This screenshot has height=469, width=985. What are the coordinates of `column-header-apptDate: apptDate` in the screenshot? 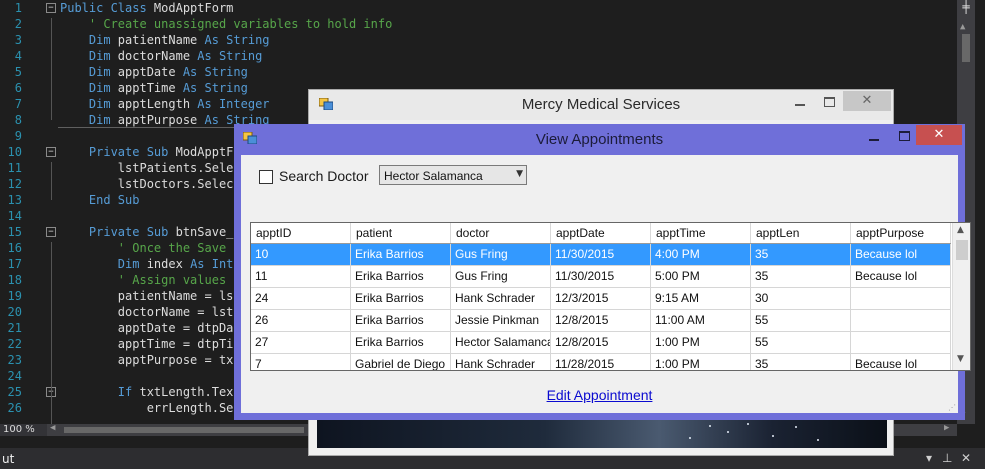 It's located at (601, 233).